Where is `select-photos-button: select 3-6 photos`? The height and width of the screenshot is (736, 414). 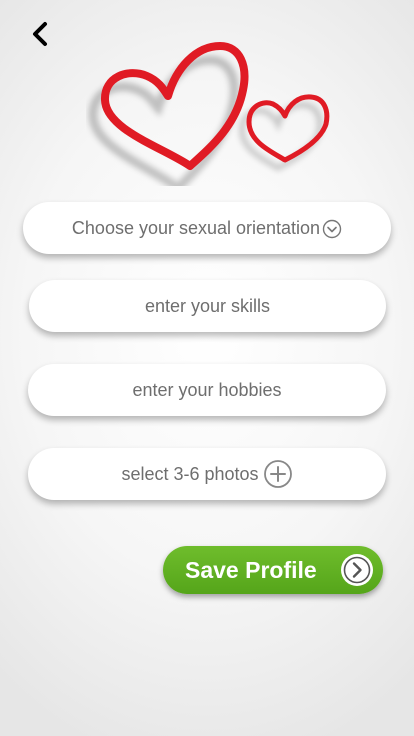
select-photos-button: select 3-6 photos is located at coordinates (207, 474).